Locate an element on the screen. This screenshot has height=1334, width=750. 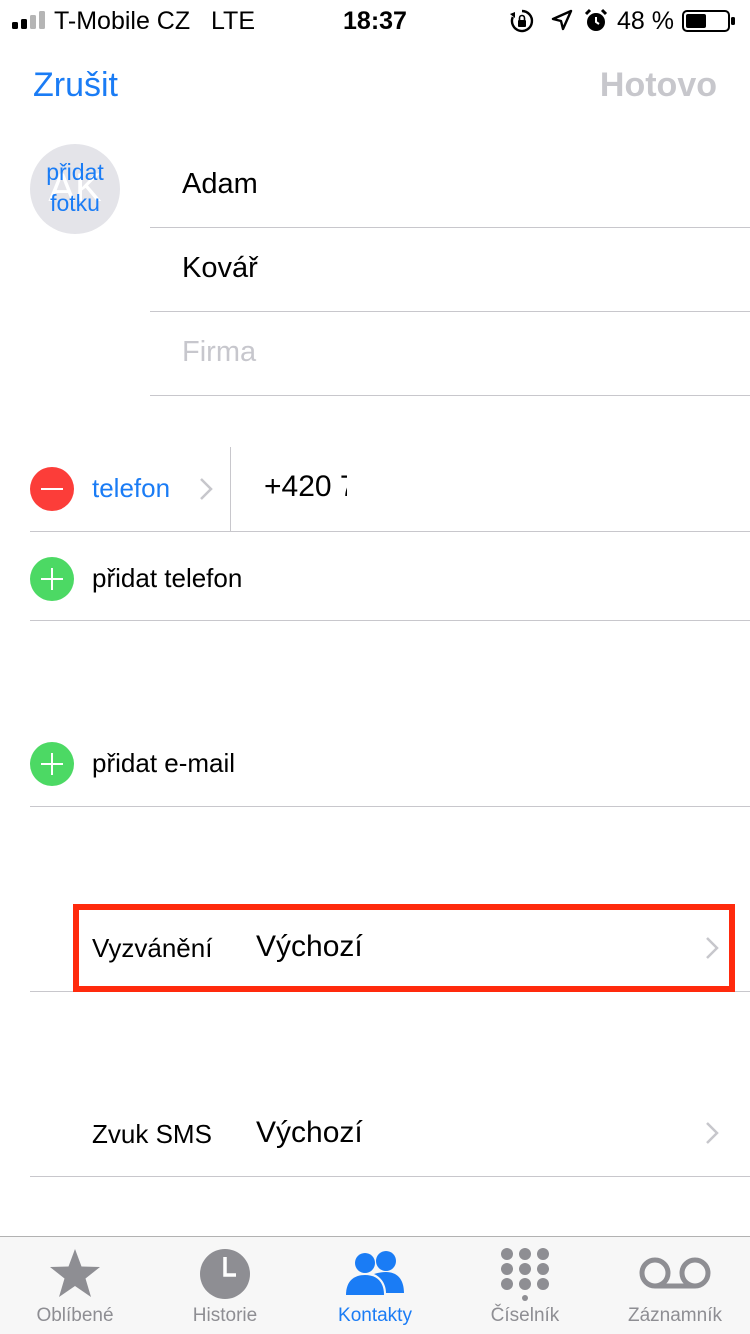
tab-keypad: Číselník is located at coordinates (525, 1285).